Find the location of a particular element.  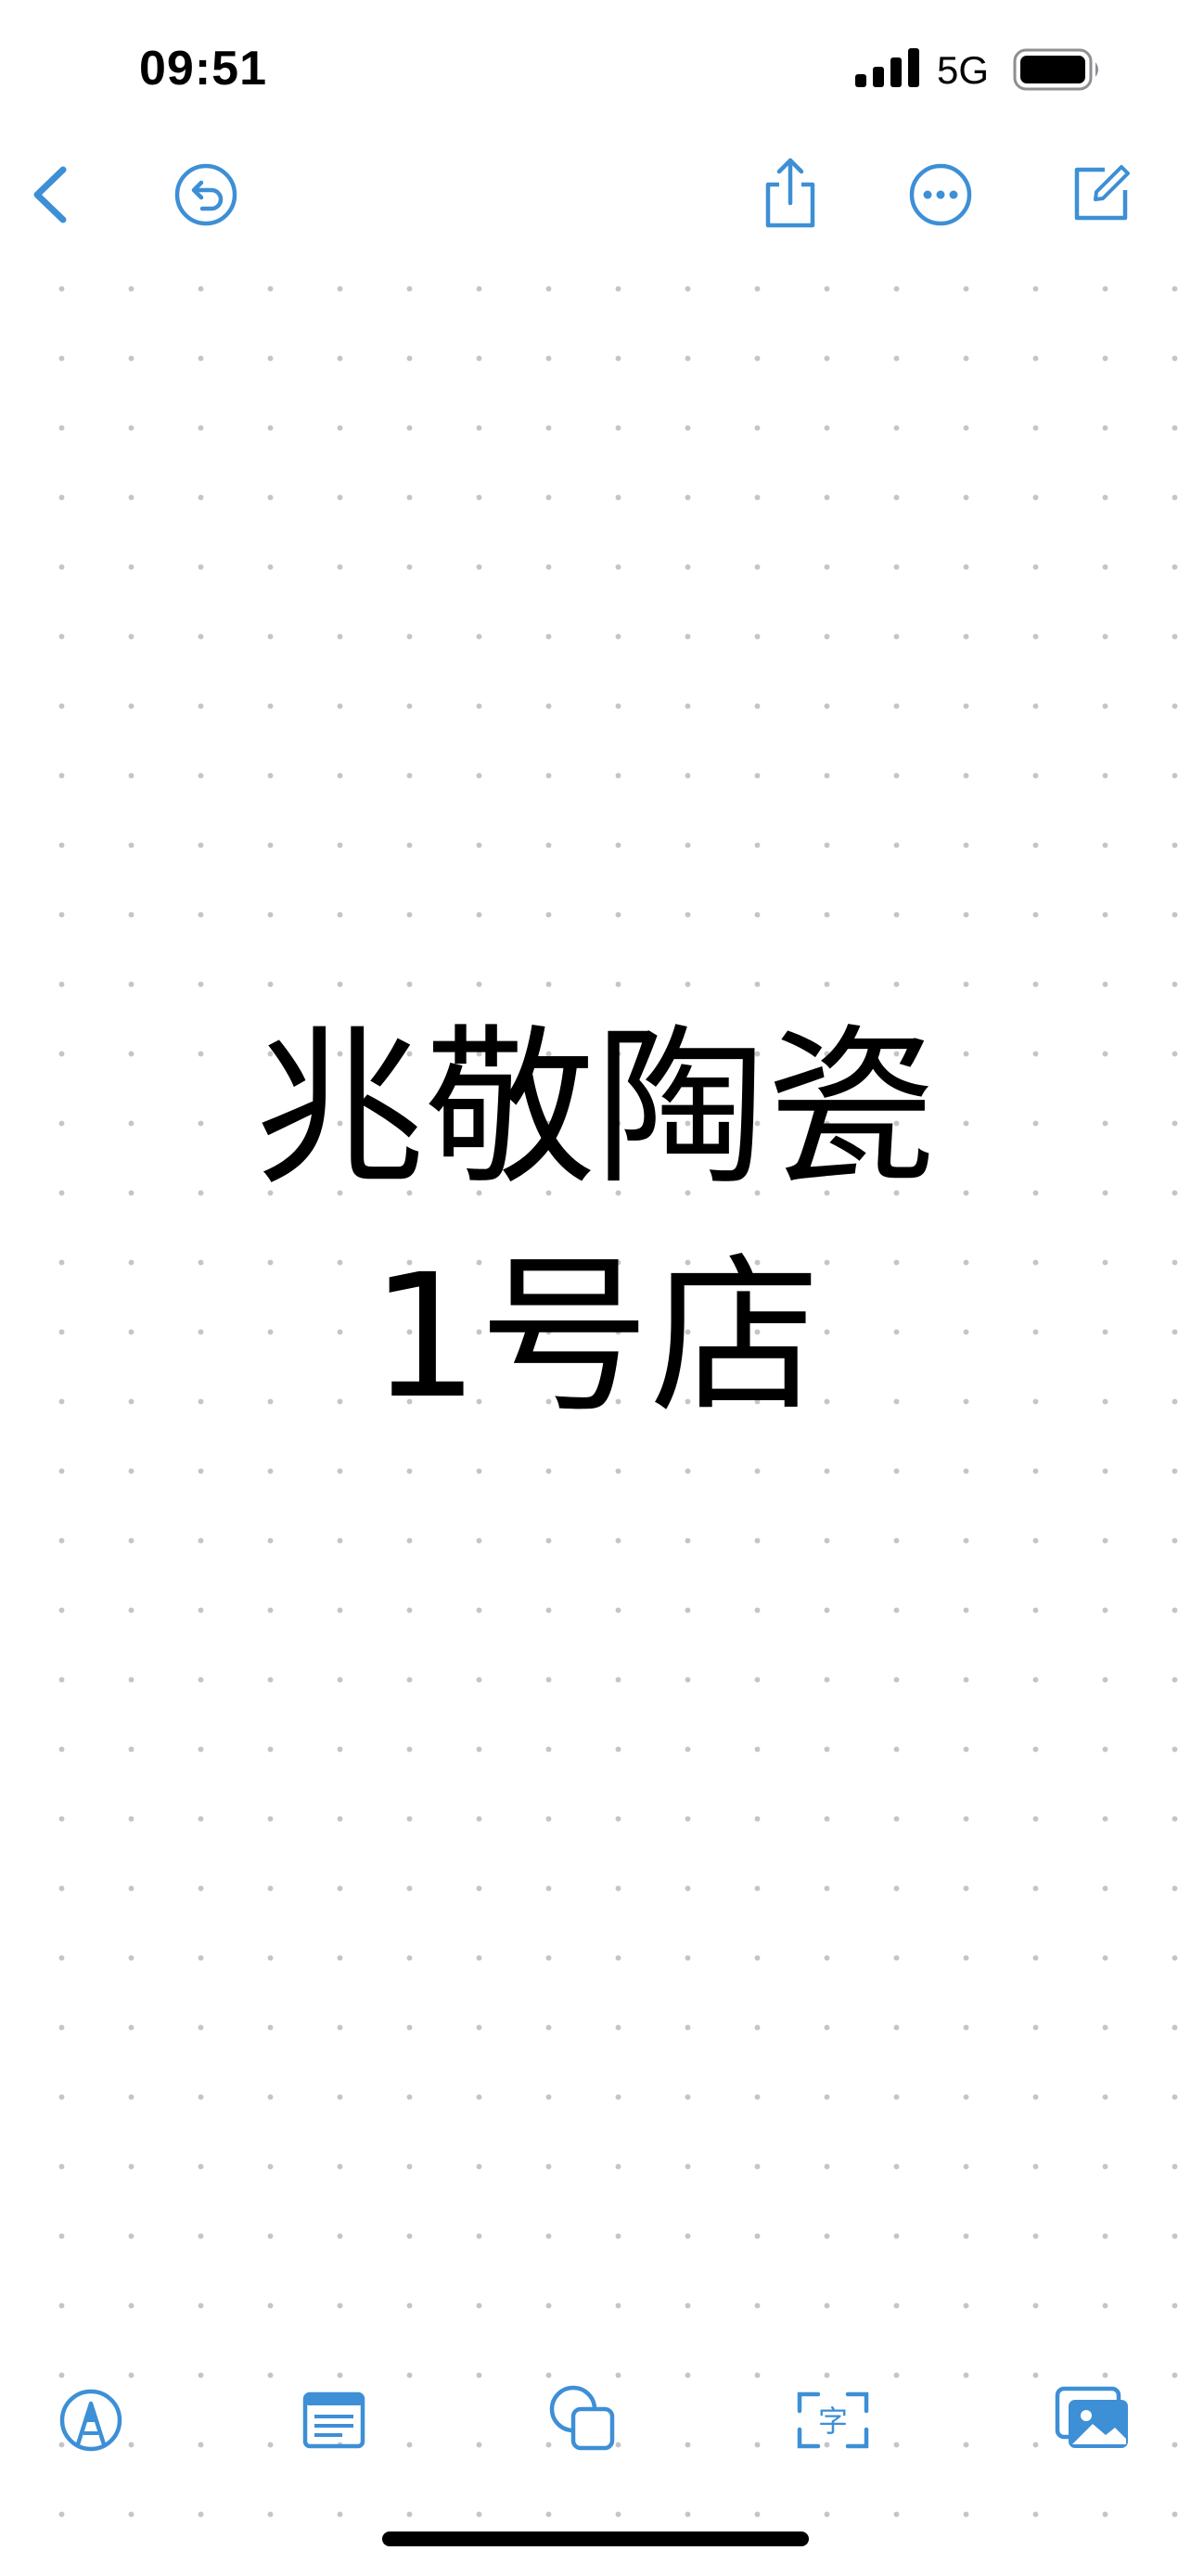

text-box-glyph: 字 is located at coordinates (833, 2421).